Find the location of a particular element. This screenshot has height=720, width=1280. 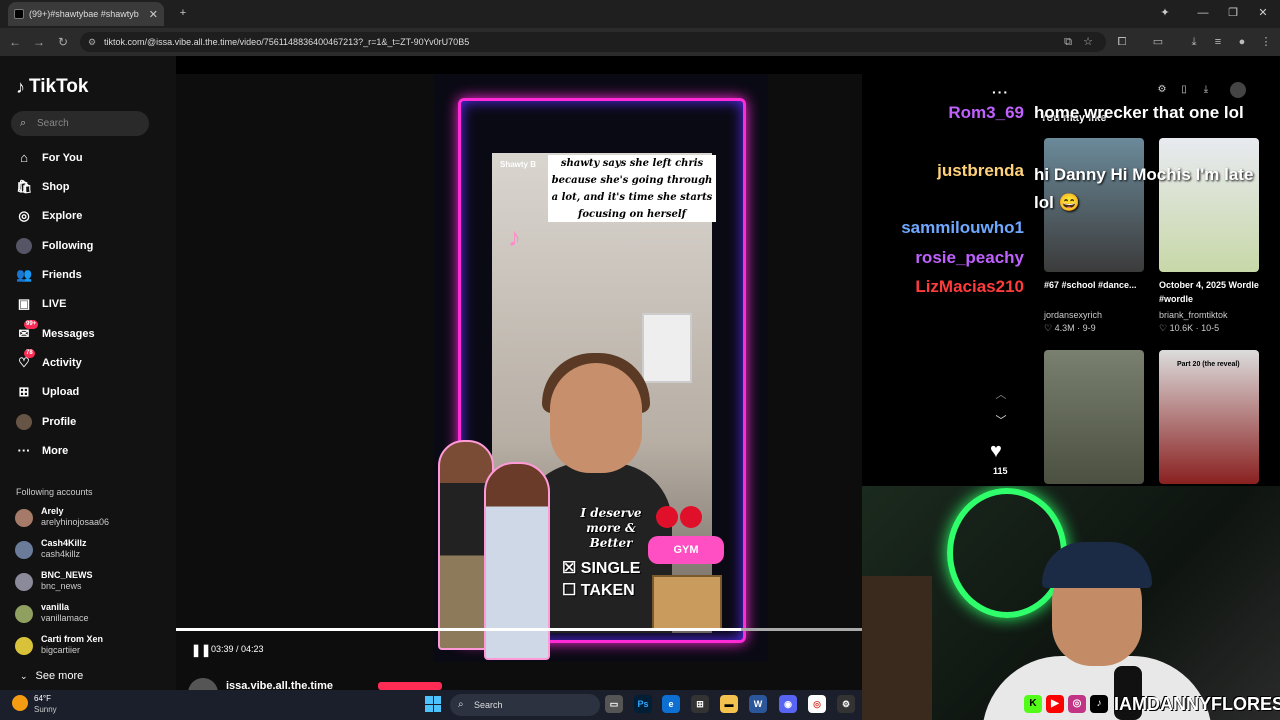

reload-icon: ↻ is located at coordinates (63, 42).